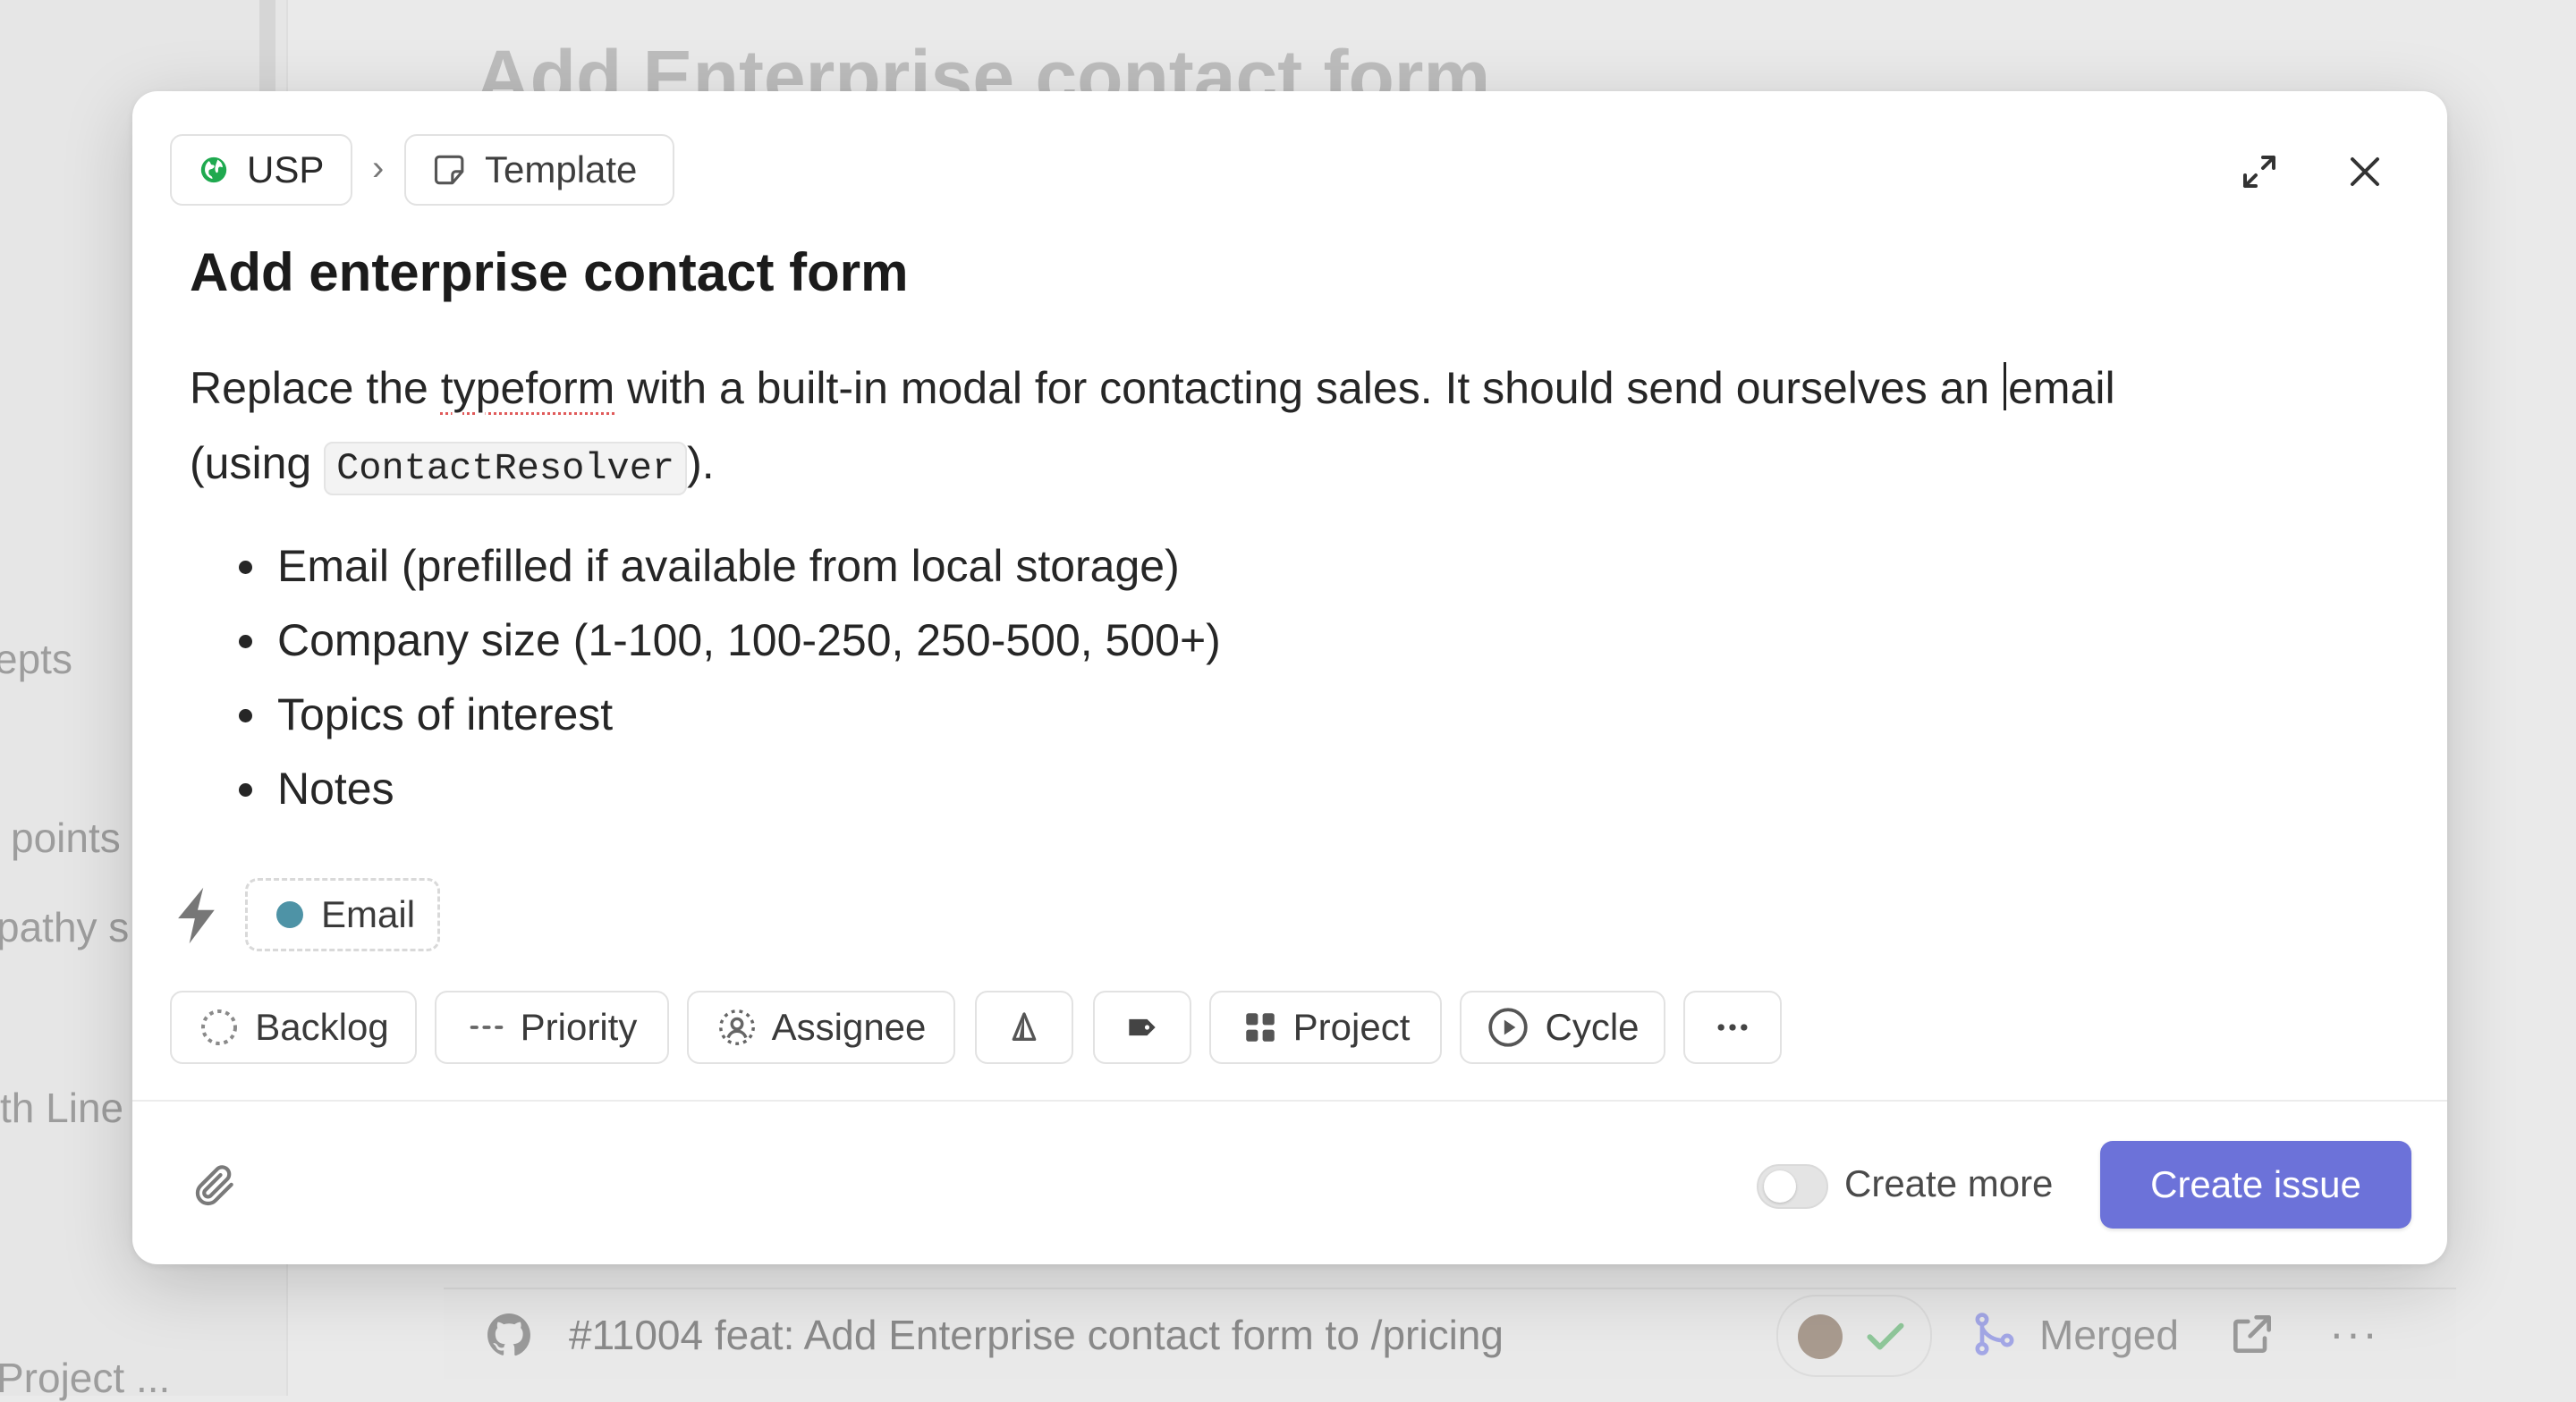 The image size is (2576, 1402). I want to click on misspelled-word: typeform, so click(527, 388).